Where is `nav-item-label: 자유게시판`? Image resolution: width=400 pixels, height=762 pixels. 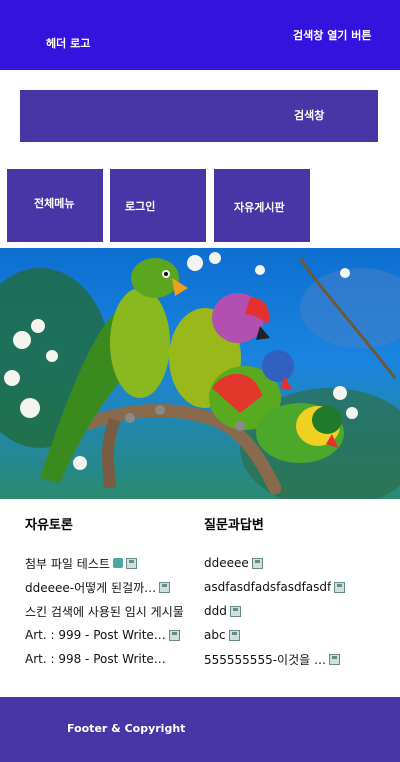 nav-item-label: 자유게시판 is located at coordinates (259, 207).